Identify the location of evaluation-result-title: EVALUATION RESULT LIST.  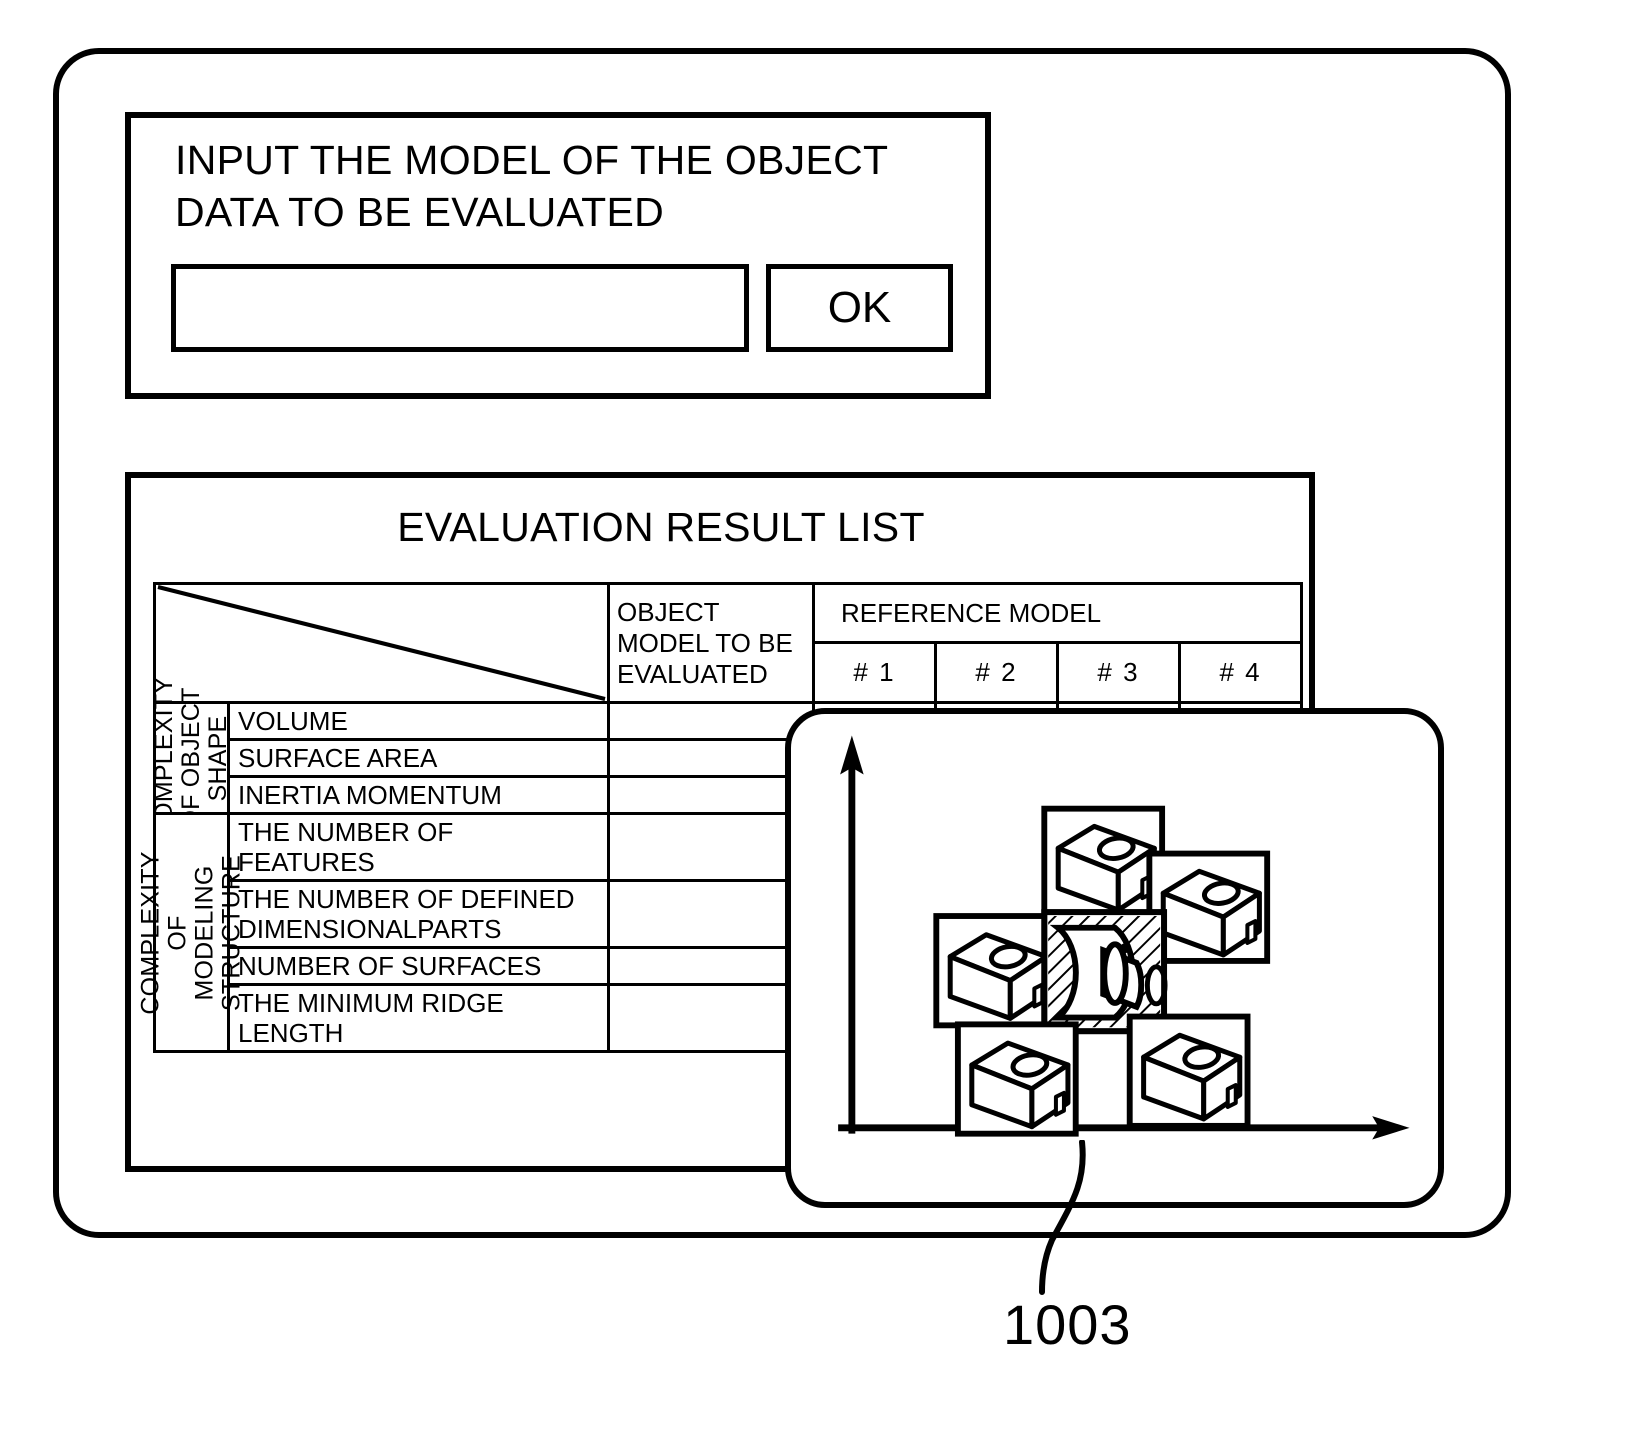
(661, 527).